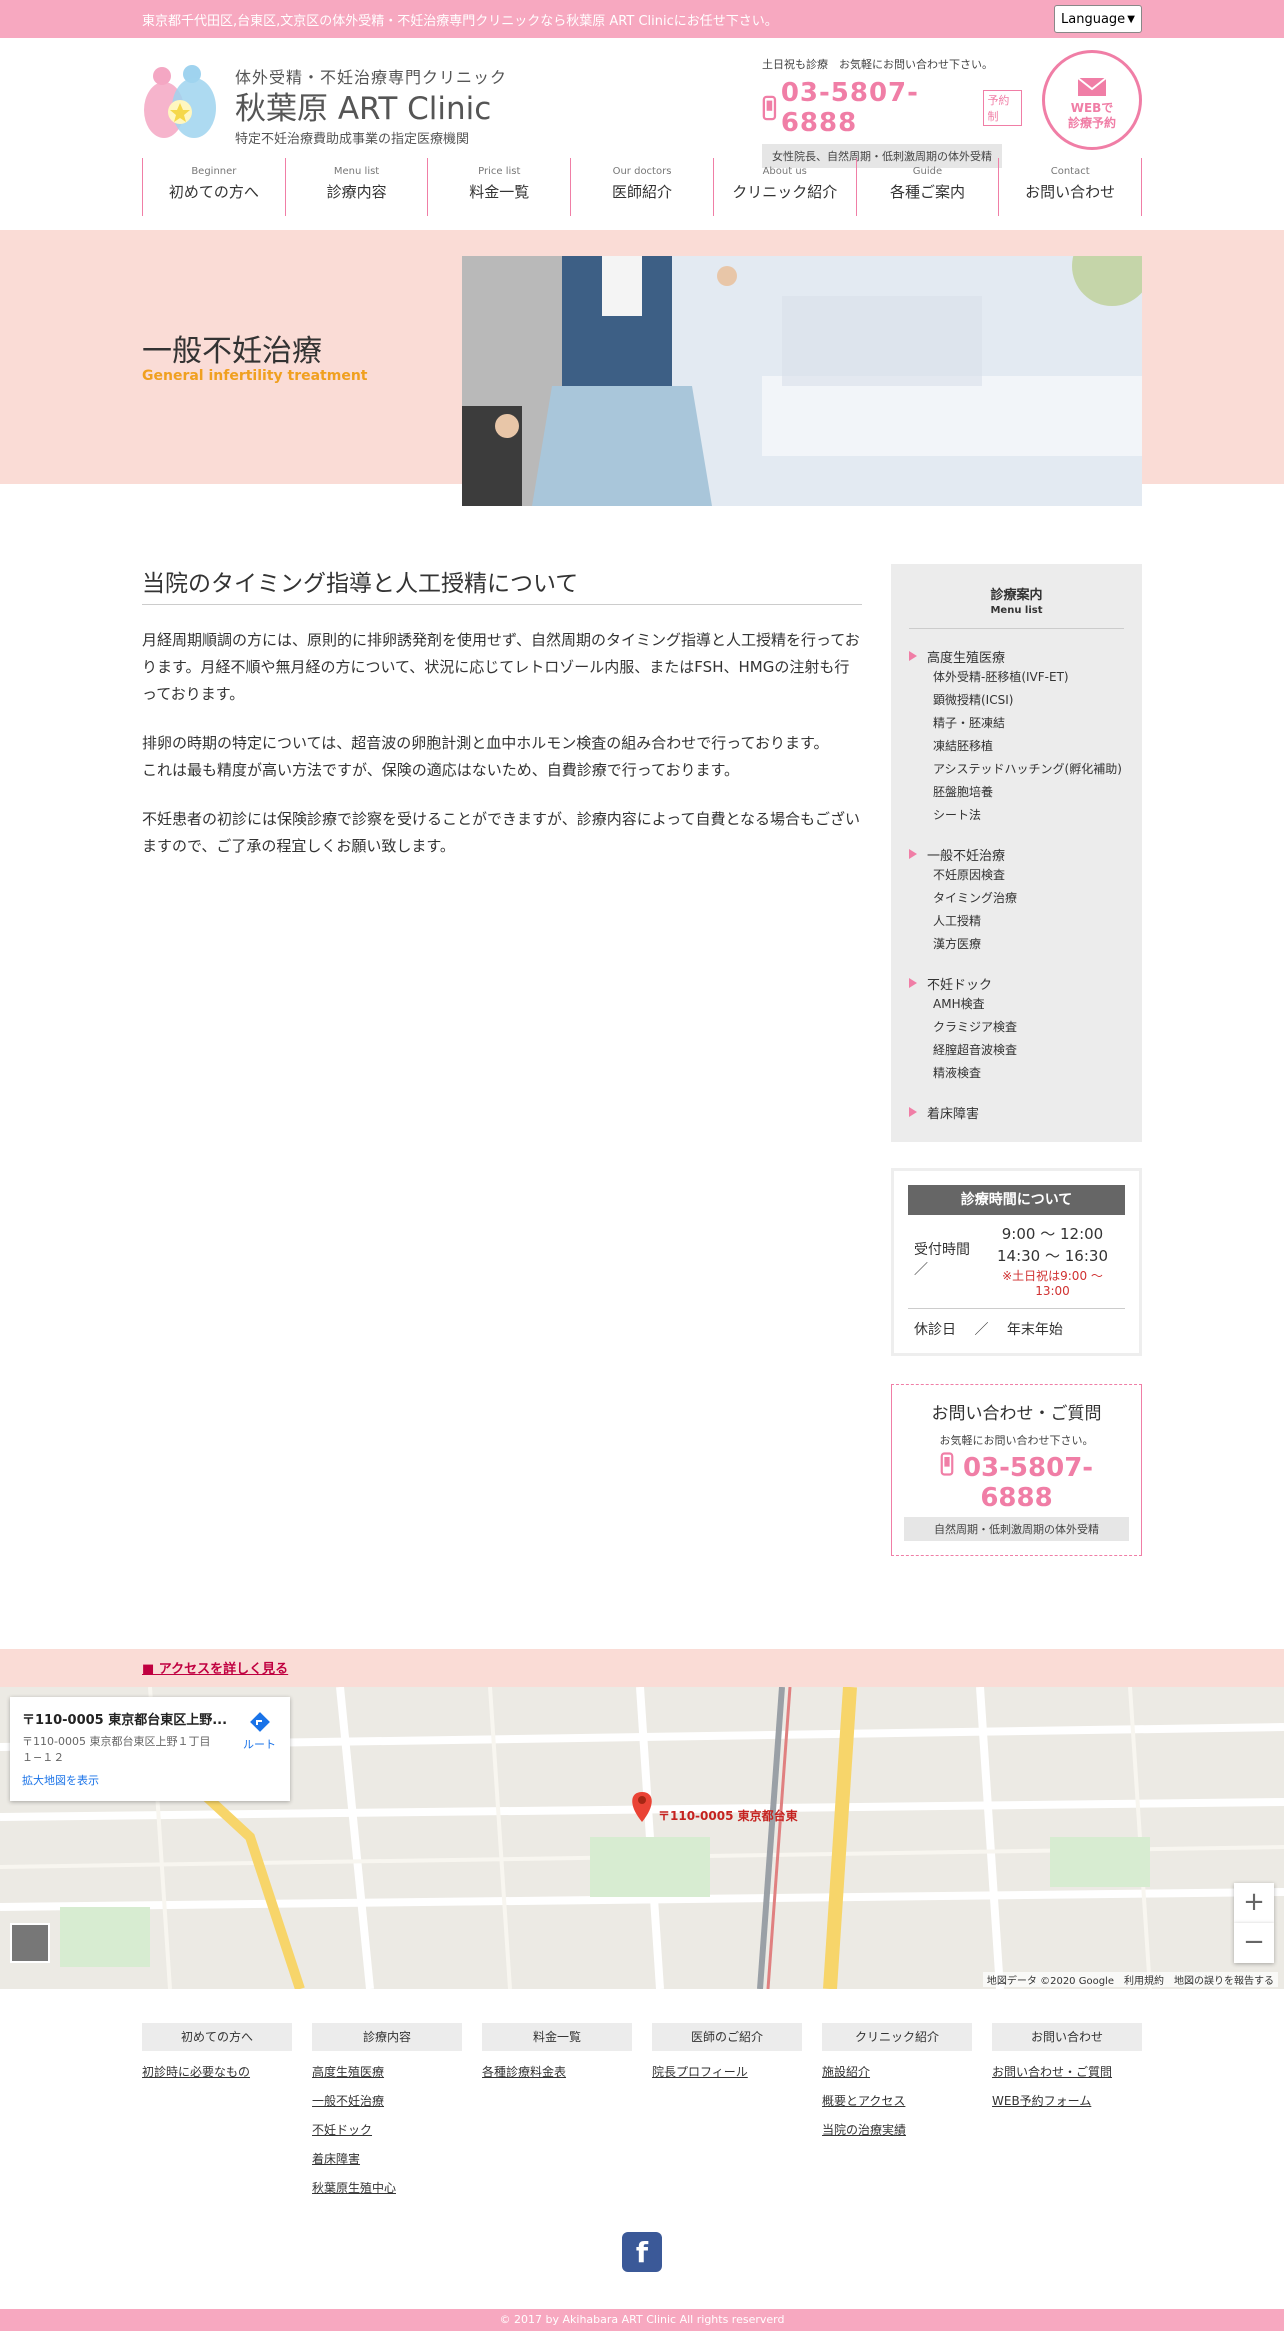 The width and height of the screenshot is (1284, 2331). I want to click on mail-icon, so click(1092, 86).